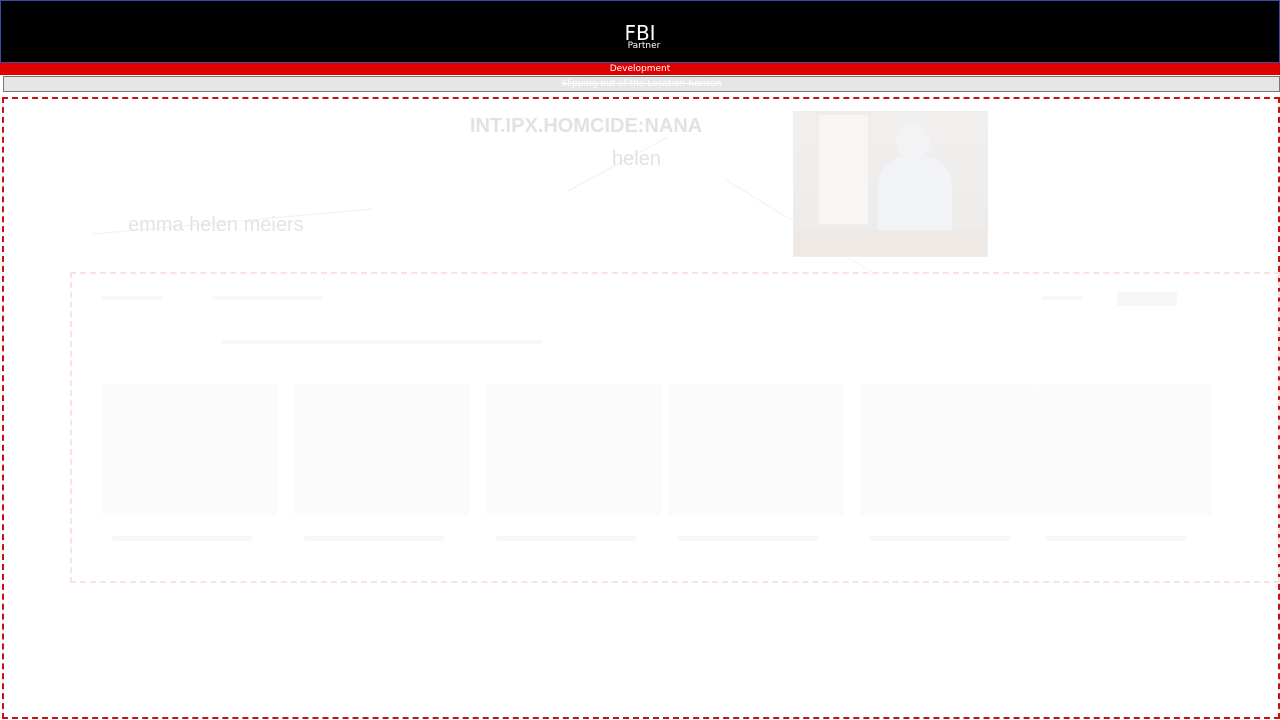 The height and width of the screenshot is (720, 1280). What do you see at coordinates (860, 265) in the screenshot?
I see `link-photo-to-embed` at bounding box center [860, 265].